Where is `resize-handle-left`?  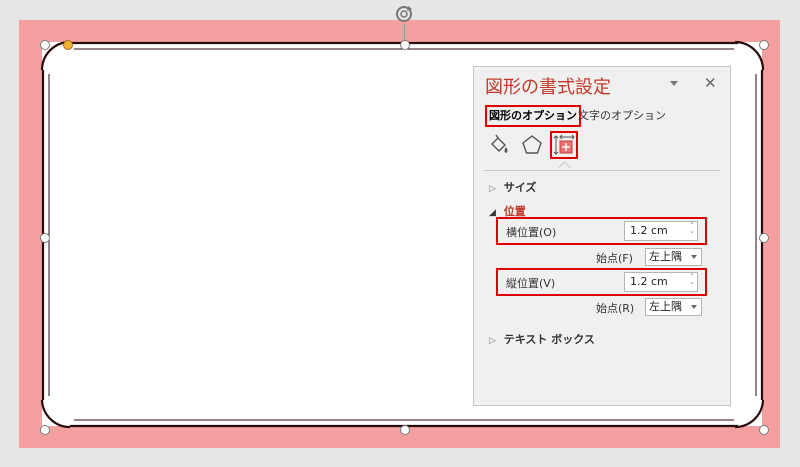
resize-handle-left is located at coordinates (45, 238).